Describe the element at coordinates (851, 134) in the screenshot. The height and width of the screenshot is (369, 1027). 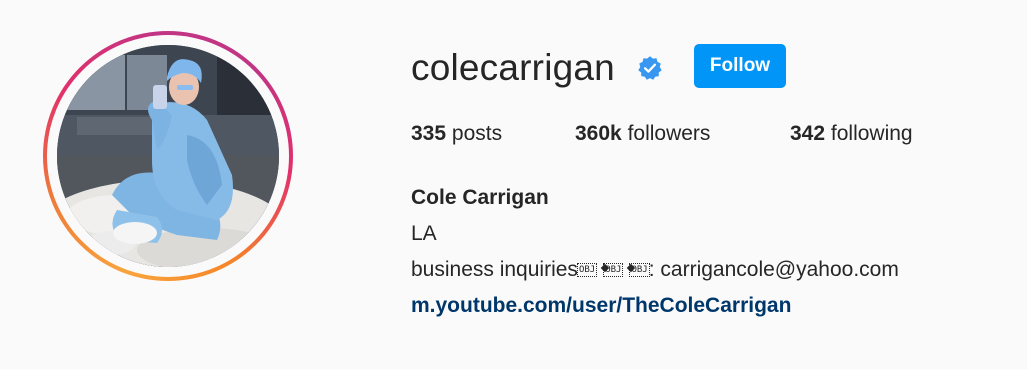
I see `following-link: 342 following` at that location.